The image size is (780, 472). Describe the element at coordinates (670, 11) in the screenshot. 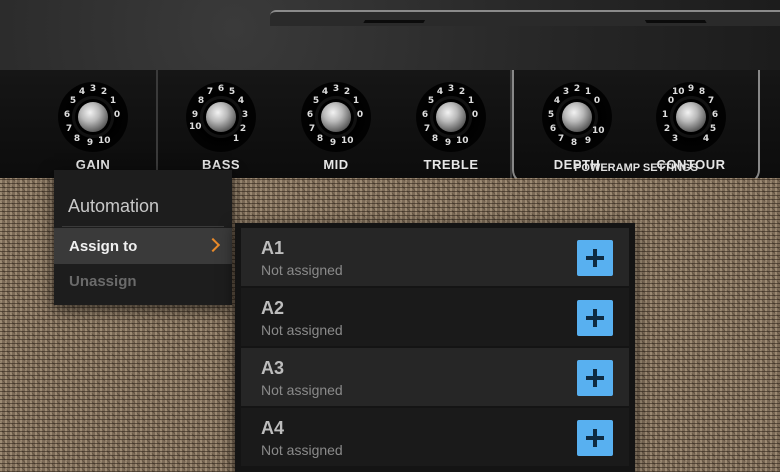

I see `amp-strap-right` at that location.